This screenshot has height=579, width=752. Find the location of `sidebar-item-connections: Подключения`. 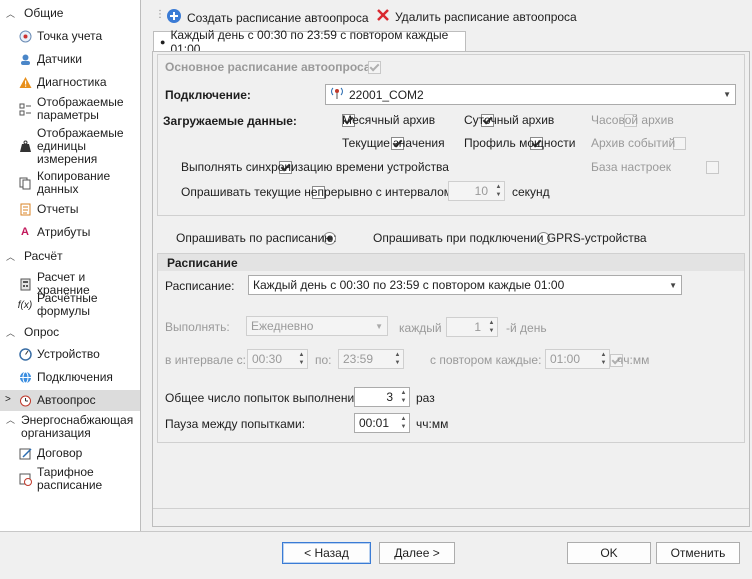

sidebar-item-connections: Подключения is located at coordinates (79, 377).